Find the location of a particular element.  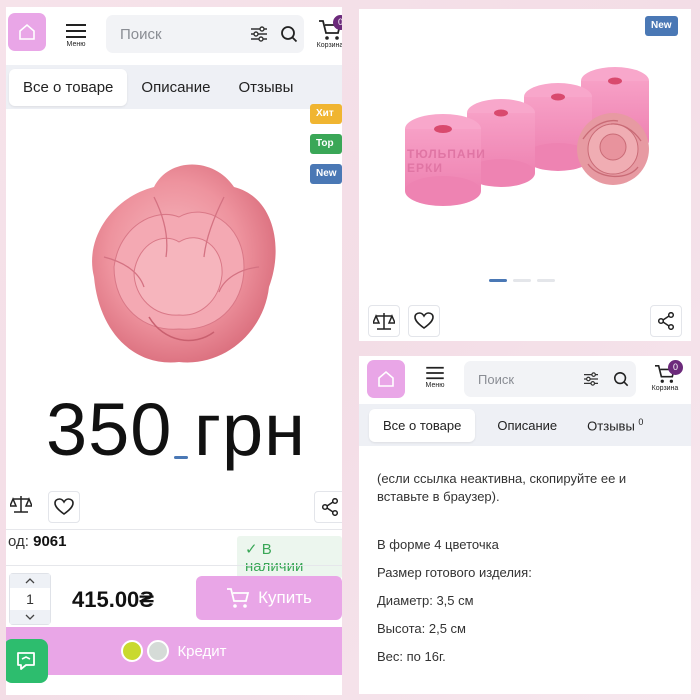

buy-button: Купить is located at coordinates (269, 598).